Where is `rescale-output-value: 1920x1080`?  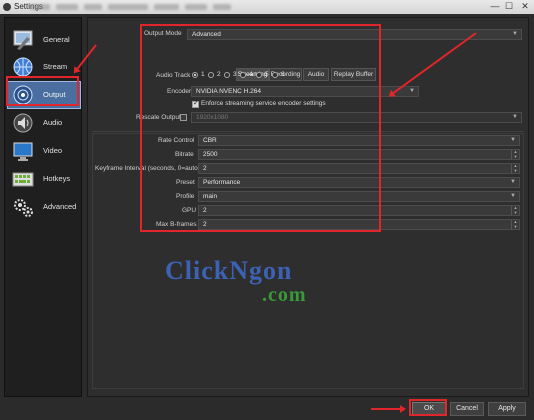
rescale-output-value: 1920x1080 is located at coordinates (212, 117).